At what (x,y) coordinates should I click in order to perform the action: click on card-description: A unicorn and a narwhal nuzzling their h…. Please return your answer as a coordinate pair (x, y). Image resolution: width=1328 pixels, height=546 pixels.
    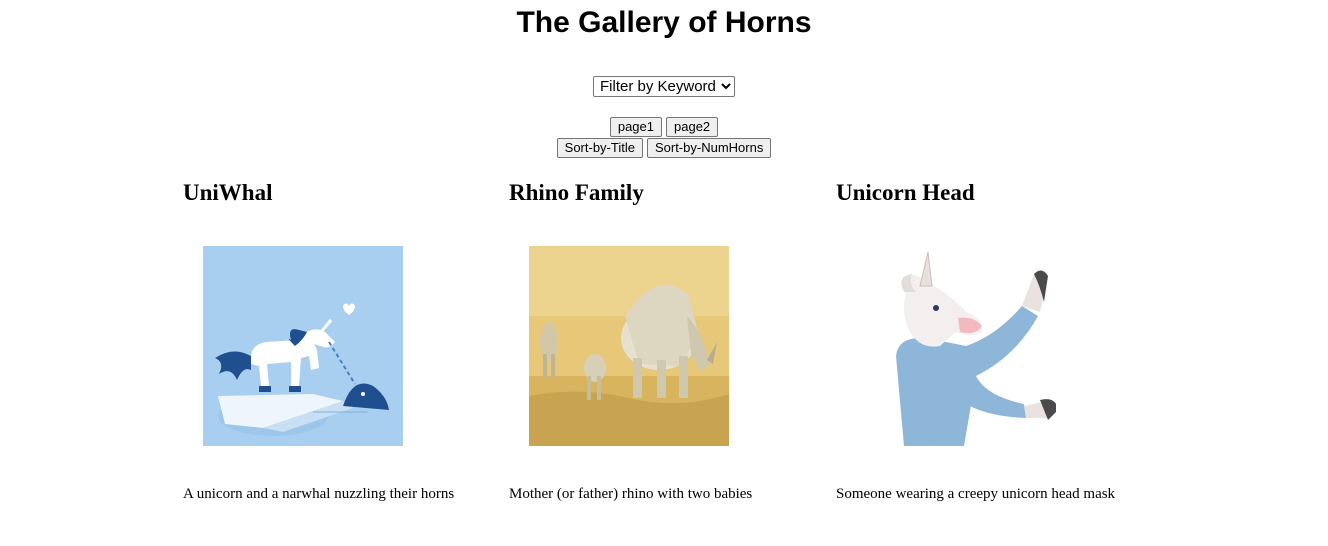
    Looking at the image, I should click on (319, 494).